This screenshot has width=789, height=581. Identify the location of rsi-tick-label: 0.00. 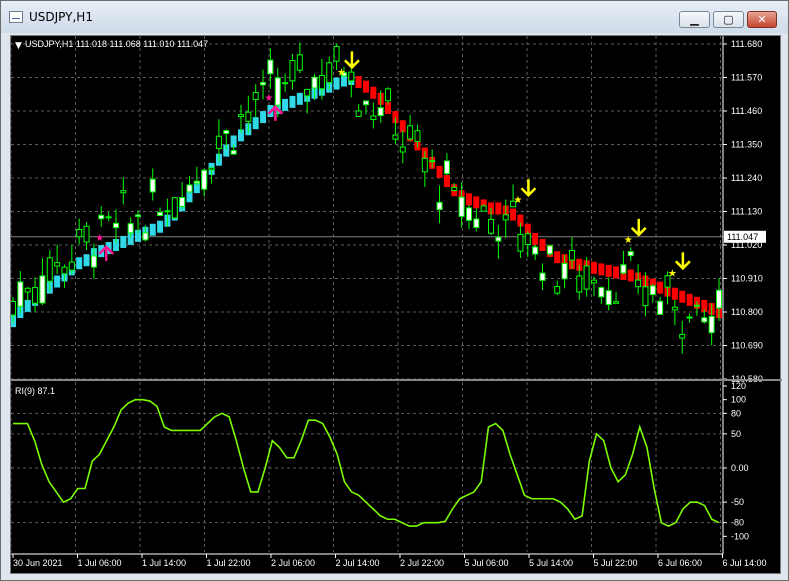
(740, 468).